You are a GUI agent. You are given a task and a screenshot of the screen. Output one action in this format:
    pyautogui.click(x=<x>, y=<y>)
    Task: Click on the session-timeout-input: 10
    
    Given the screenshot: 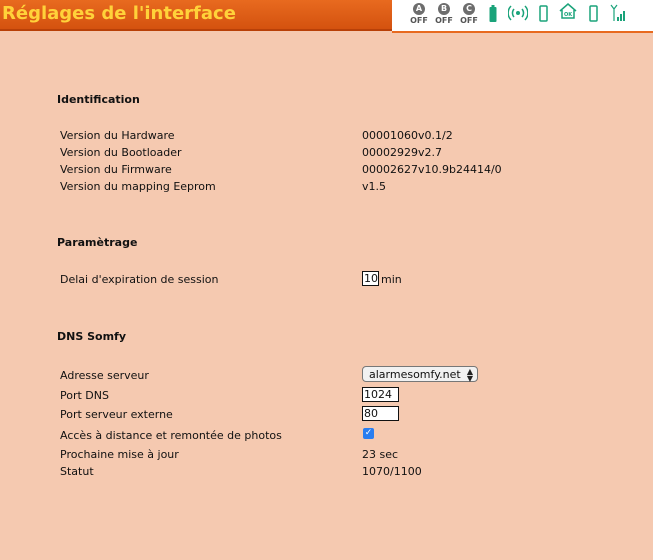 What is the action you would take?
    pyautogui.click(x=370, y=278)
    